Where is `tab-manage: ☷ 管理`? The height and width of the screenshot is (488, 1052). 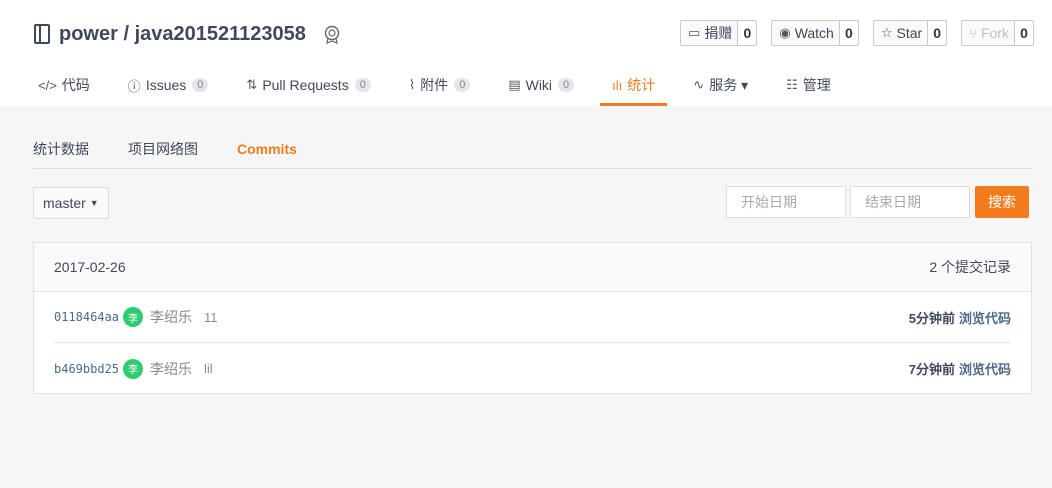 tab-manage: ☷ 管理 is located at coordinates (808, 85).